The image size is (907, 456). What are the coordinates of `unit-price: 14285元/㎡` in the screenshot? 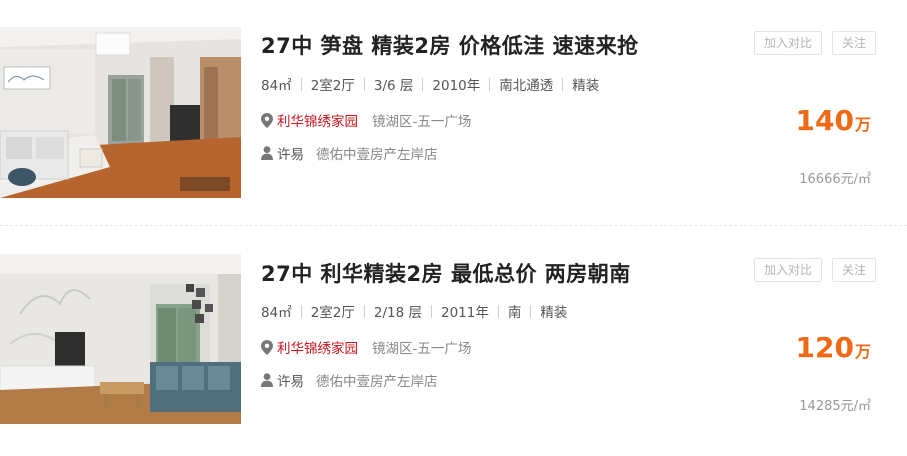 It's located at (835, 406).